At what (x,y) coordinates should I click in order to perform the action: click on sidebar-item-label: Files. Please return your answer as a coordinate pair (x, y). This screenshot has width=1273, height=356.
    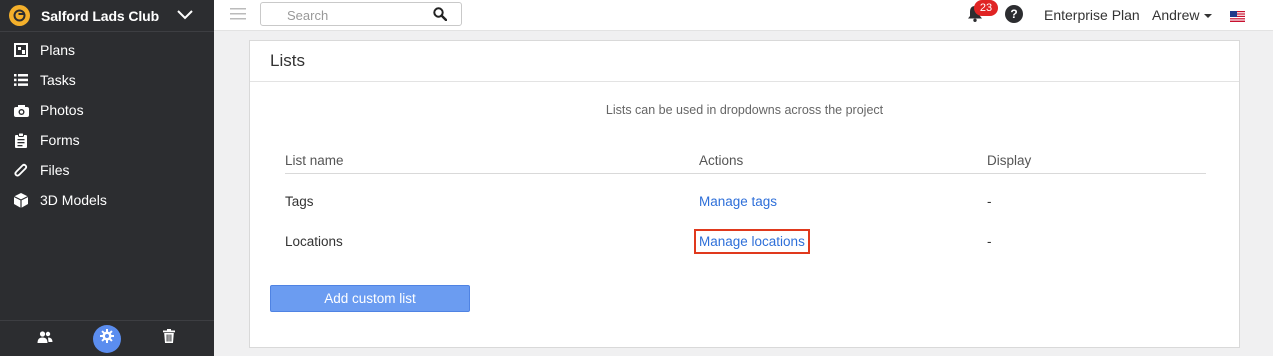
    Looking at the image, I should click on (55, 170).